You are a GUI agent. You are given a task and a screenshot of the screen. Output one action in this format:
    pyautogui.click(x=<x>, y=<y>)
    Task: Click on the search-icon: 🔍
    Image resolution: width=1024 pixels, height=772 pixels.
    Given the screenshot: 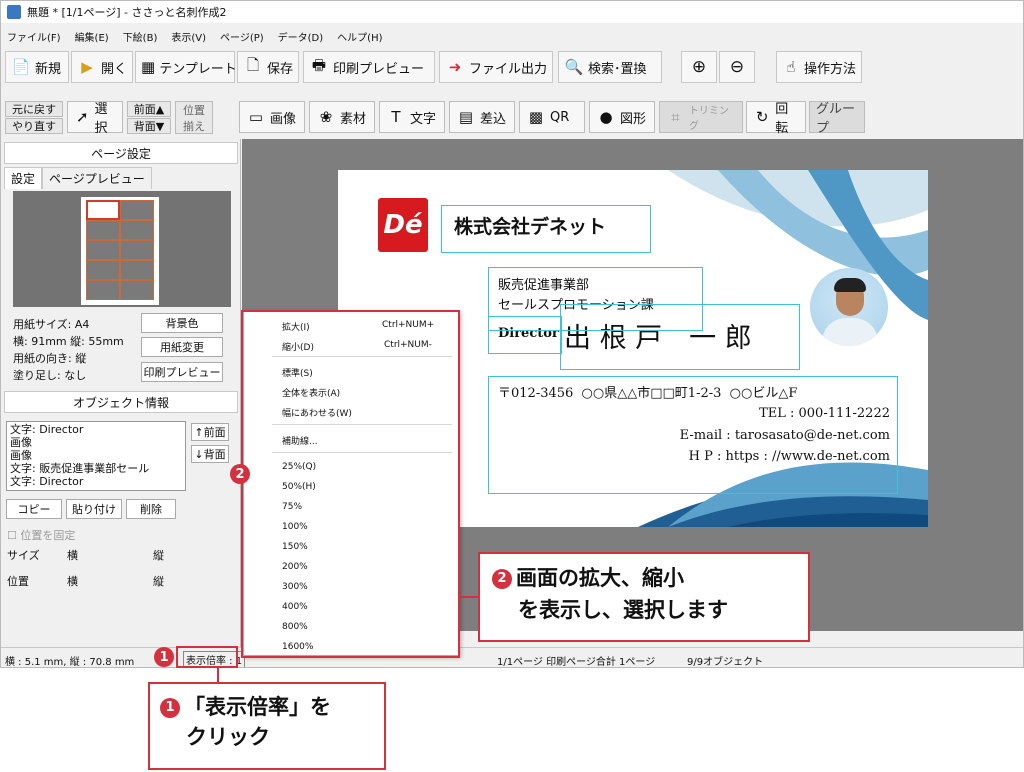 What is the action you would take?
    pyautogui.click(x=574, y=67)
    